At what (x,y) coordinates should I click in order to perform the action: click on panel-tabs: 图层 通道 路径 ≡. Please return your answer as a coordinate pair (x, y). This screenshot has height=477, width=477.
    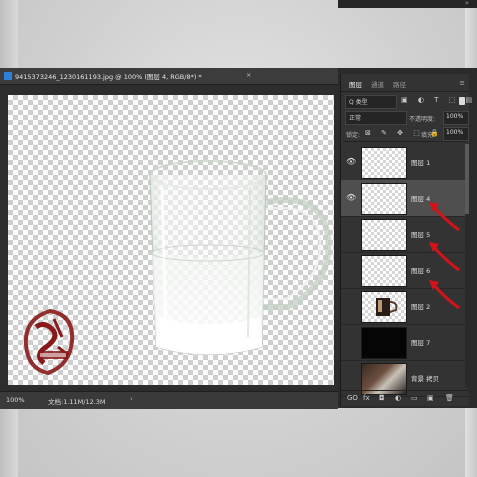
    Looking at the image, I should click on (405, 84).